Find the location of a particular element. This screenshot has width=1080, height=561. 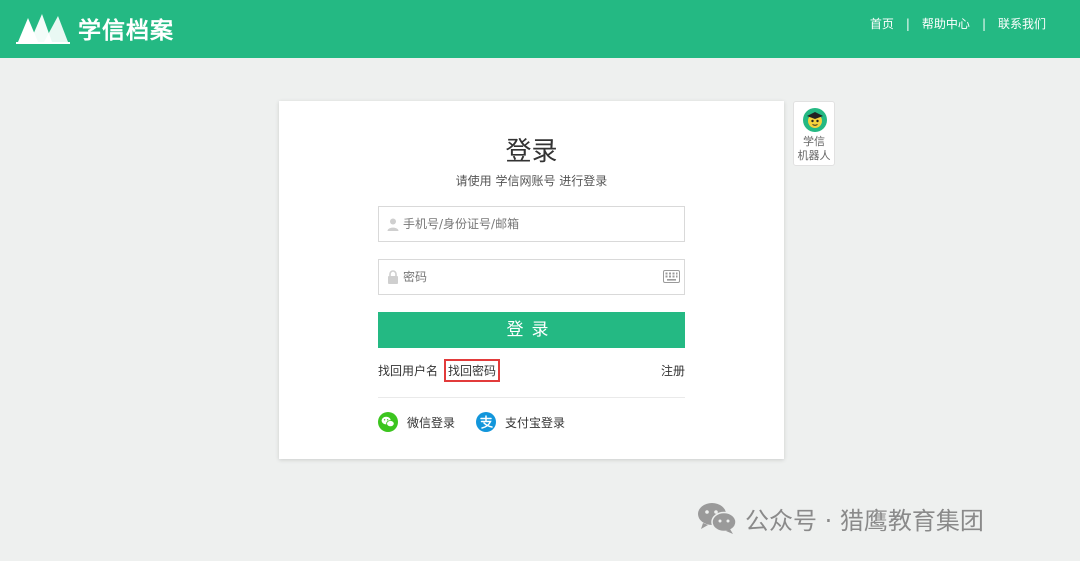

password-field is located at coordinates (531, 277).